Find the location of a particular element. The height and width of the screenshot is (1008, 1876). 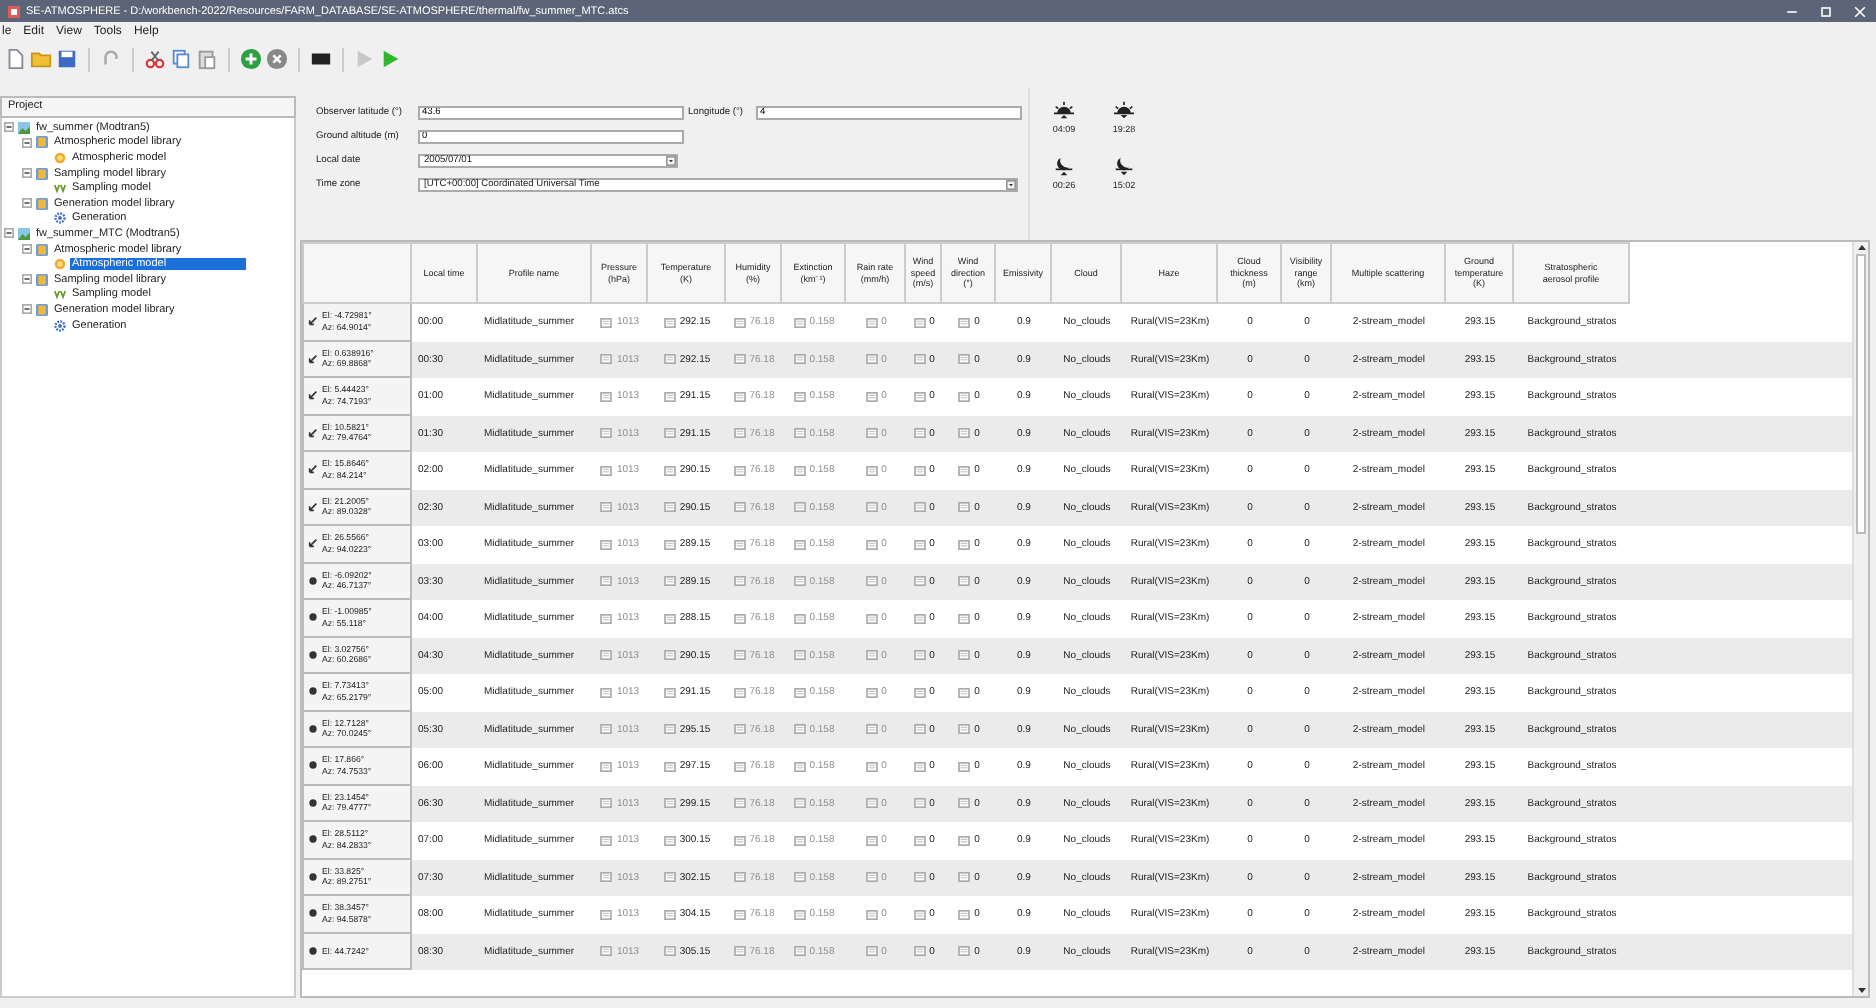

close-icon is located at coordinates (1860, 11).